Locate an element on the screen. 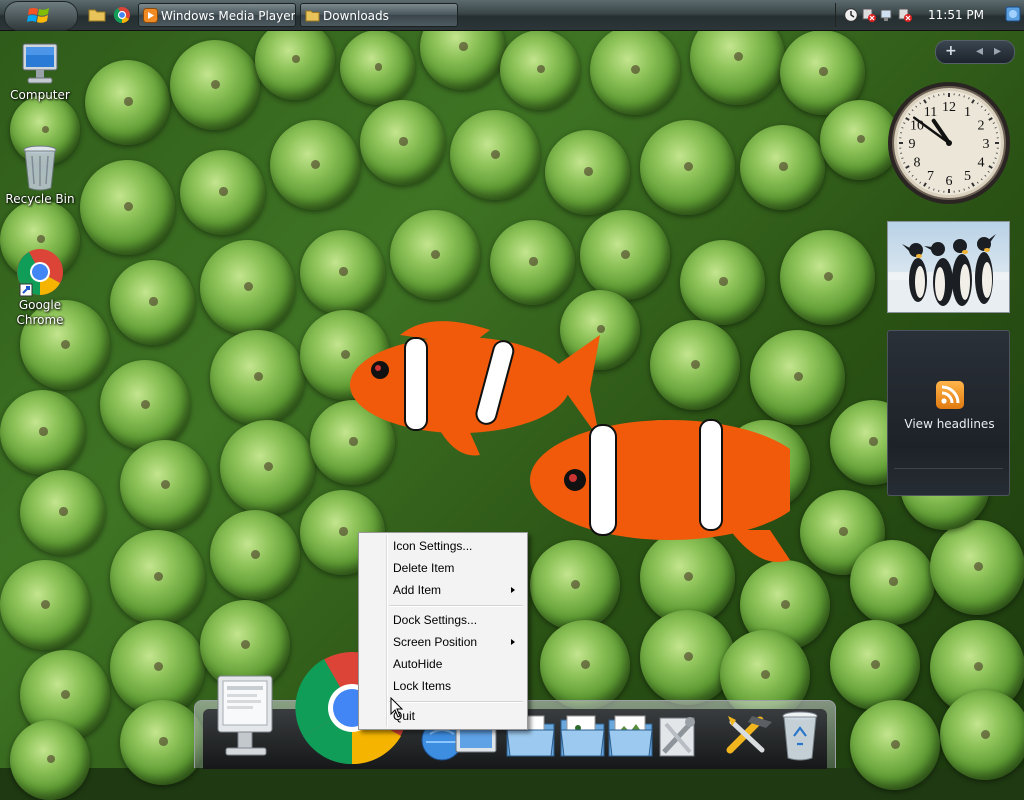 The image size is (1024, 800). clock-number: 3 is located at coordinates (986, 144).